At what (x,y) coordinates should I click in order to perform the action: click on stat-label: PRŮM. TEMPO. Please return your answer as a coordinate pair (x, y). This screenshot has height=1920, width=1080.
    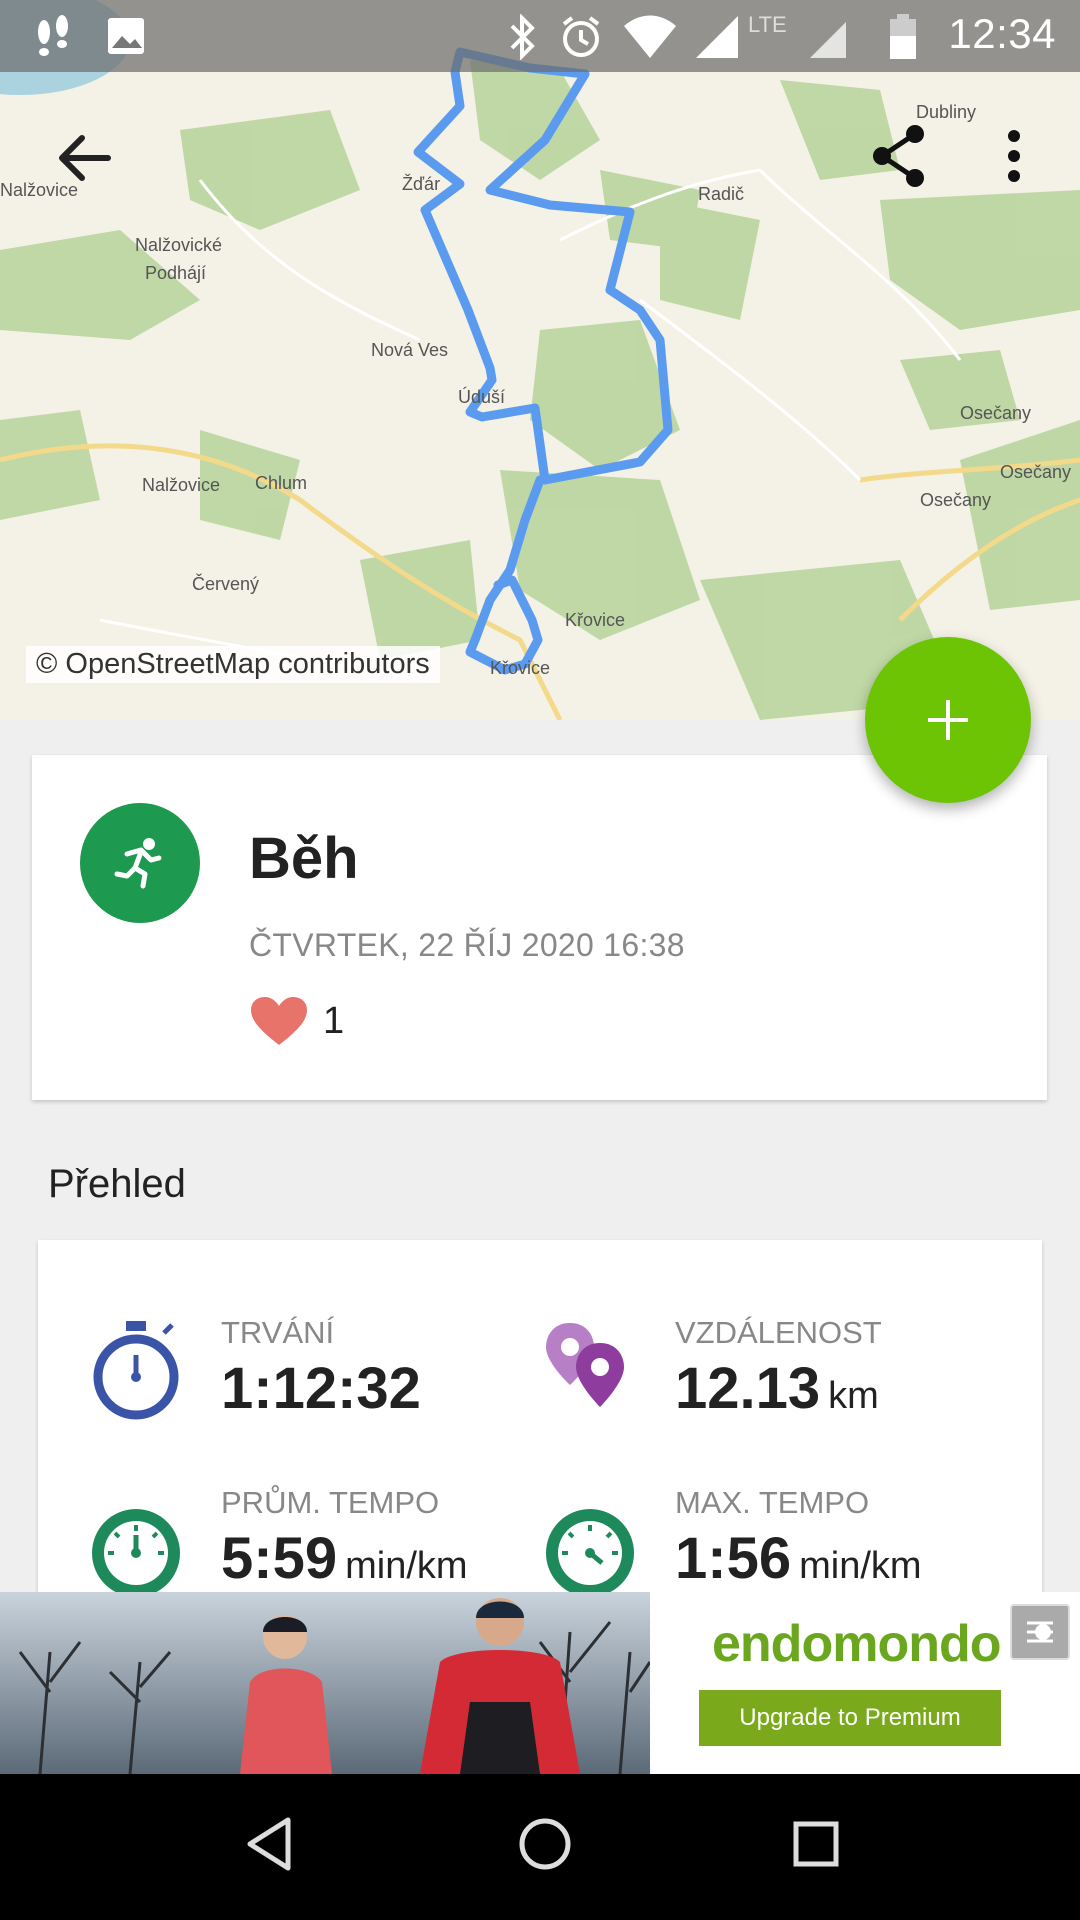
    Looking at the image, I should click on (330, 1502).